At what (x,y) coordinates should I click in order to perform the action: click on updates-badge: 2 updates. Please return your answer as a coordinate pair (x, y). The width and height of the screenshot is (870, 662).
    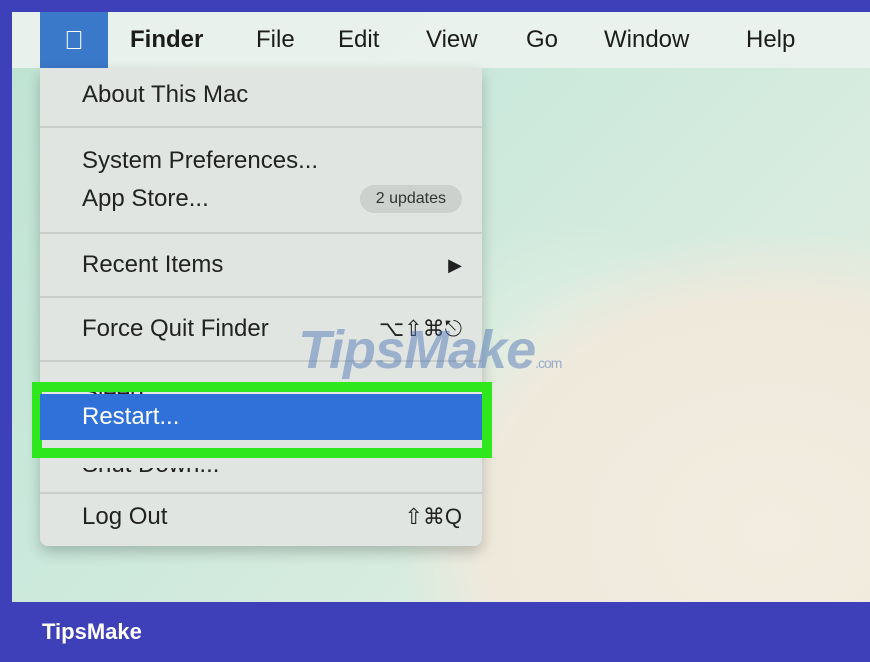
    Looking at the image, I should click on (410, 199).